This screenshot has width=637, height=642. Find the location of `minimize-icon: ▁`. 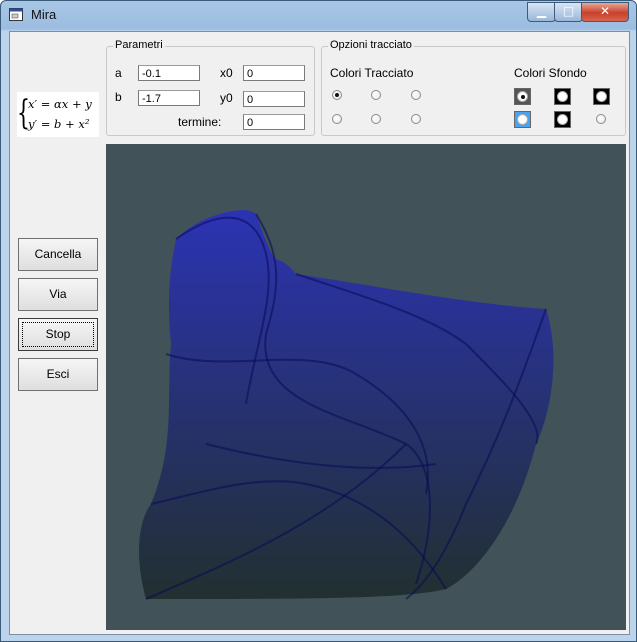

minimize-icon: ▁ is located at coordinates (541, 11).